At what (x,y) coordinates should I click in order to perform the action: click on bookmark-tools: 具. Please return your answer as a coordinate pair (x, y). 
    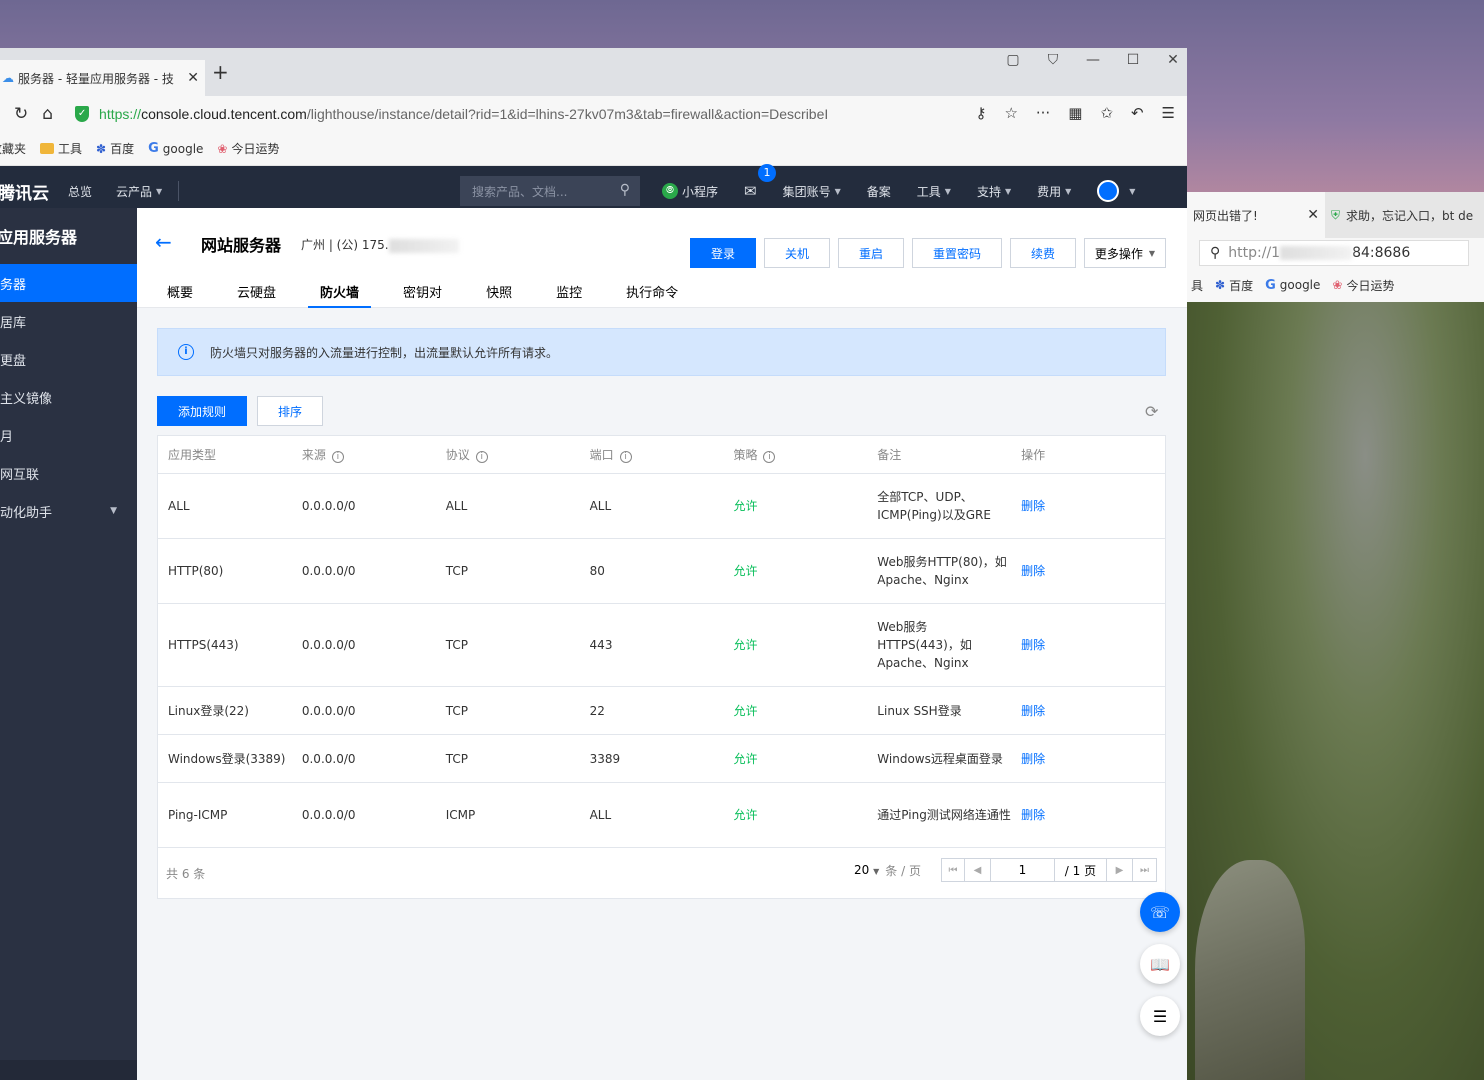
    Looking at the image, I should click on (1197, 285).